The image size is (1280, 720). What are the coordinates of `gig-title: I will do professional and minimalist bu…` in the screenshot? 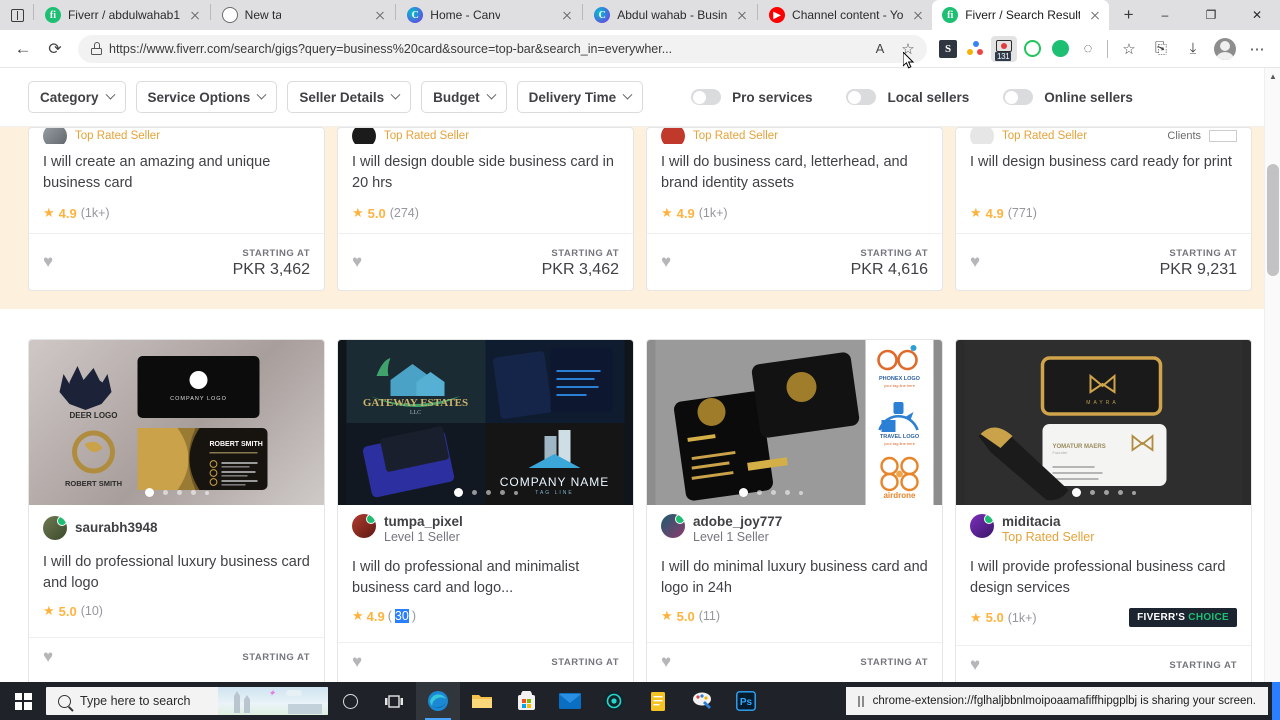 It's located at (485, 572).